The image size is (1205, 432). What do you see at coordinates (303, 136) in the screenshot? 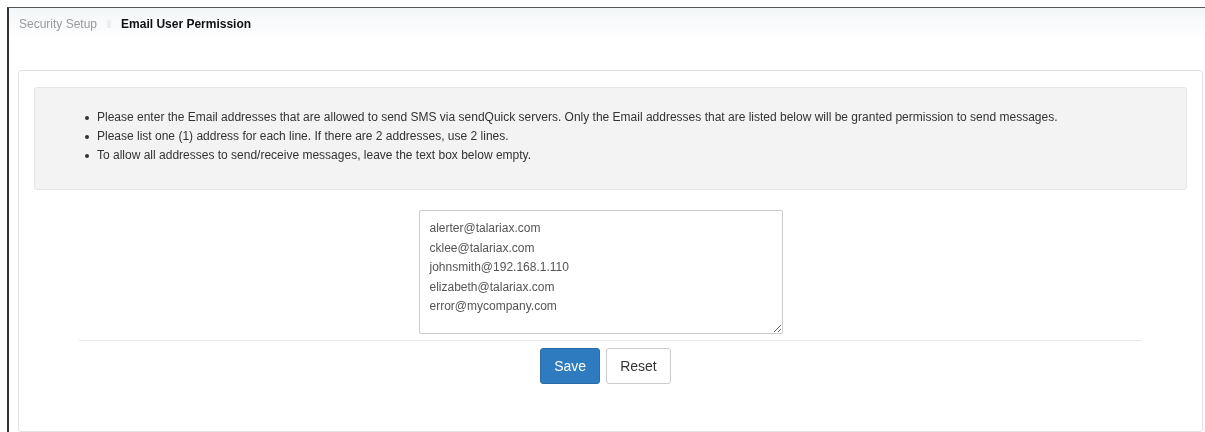
I see `instruction-text: Please list one (1) address for each line. If there are 2 addresses, use 2 lines.` at bounding box center [303, 136].